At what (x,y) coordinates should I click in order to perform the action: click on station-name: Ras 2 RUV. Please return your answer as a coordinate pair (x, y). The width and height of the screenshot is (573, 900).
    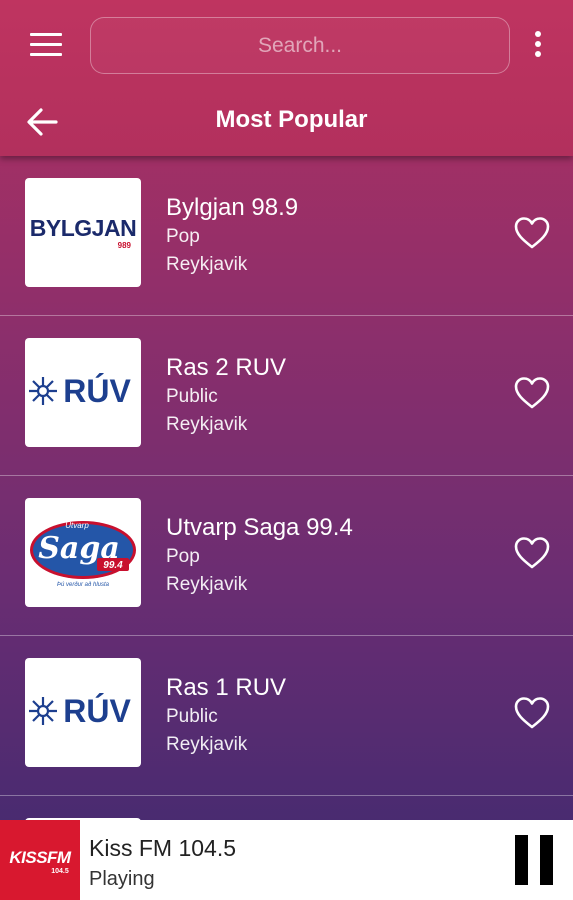
    Looking at the image, I should click on (226, 367).